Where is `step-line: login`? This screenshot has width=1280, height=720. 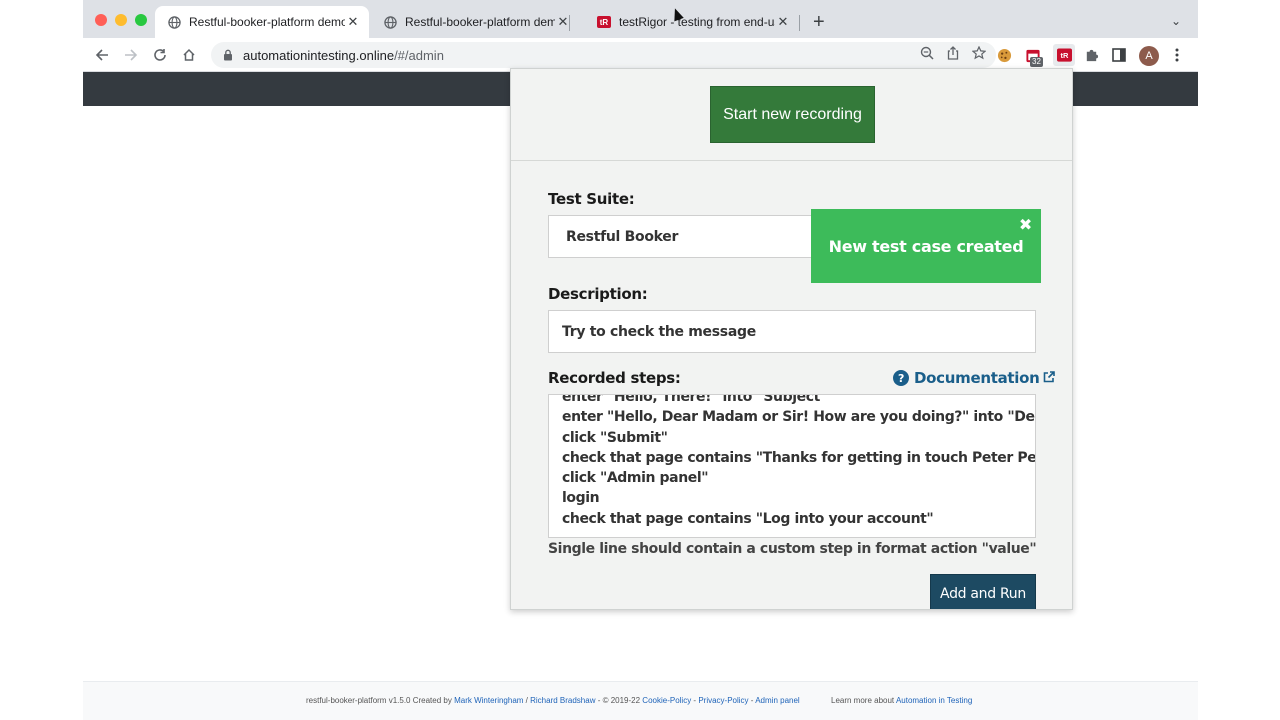 step-line: login is located at coordinates (581, 498).